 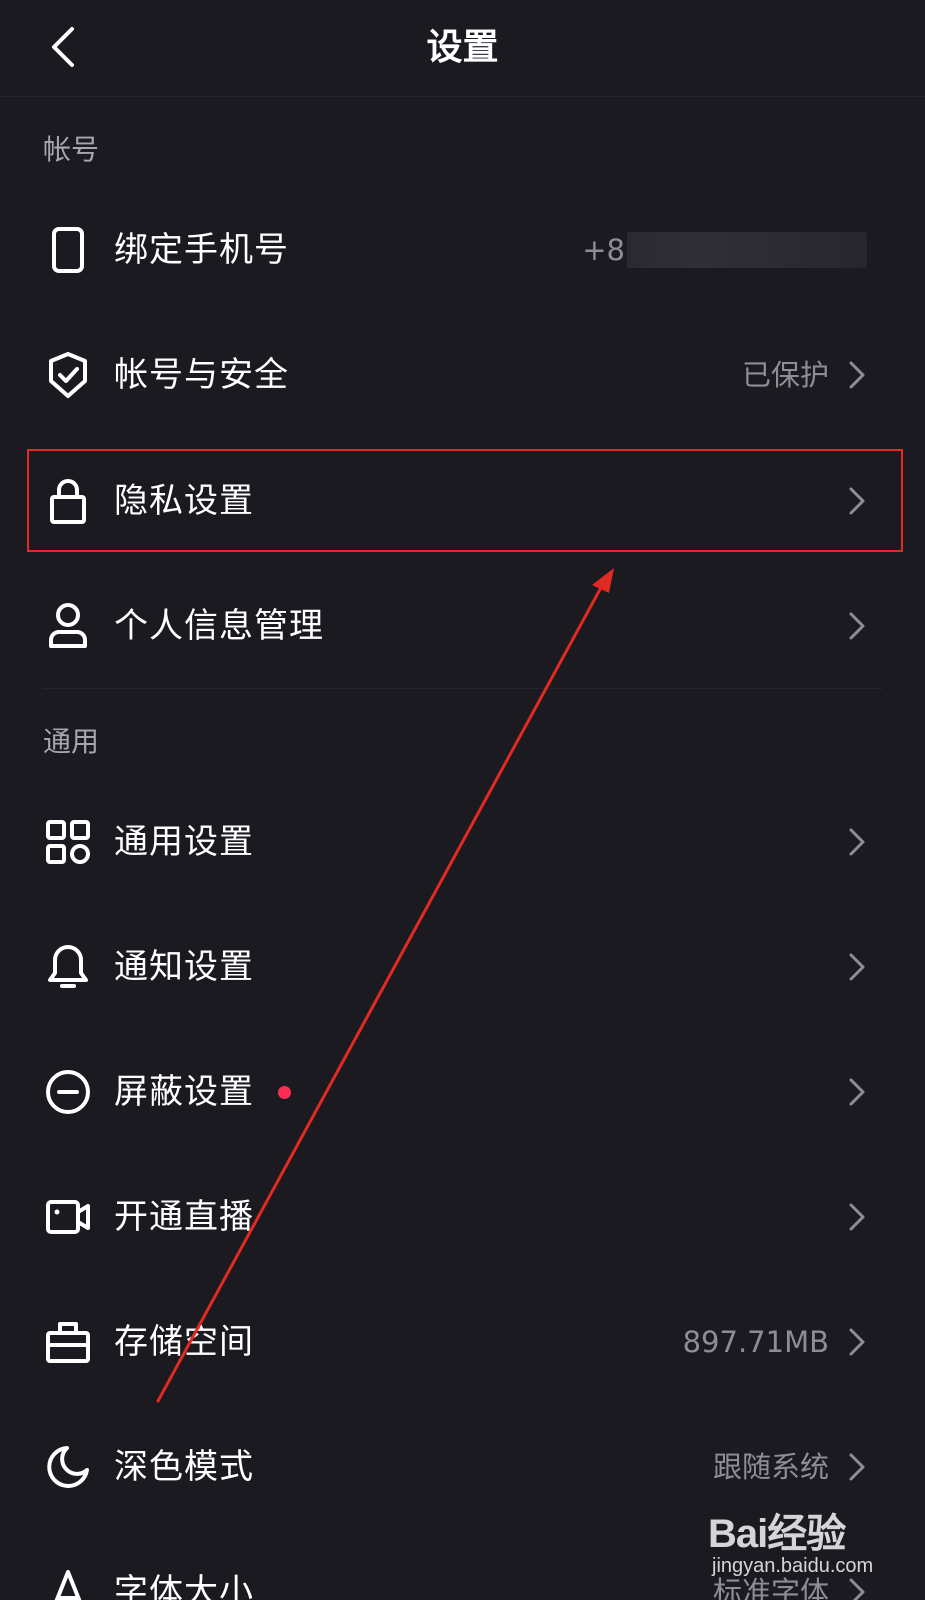 What do you see at coordinates (68, 501) in the screenshot?
I see `lock-icon` at bounding box center [68, 501].